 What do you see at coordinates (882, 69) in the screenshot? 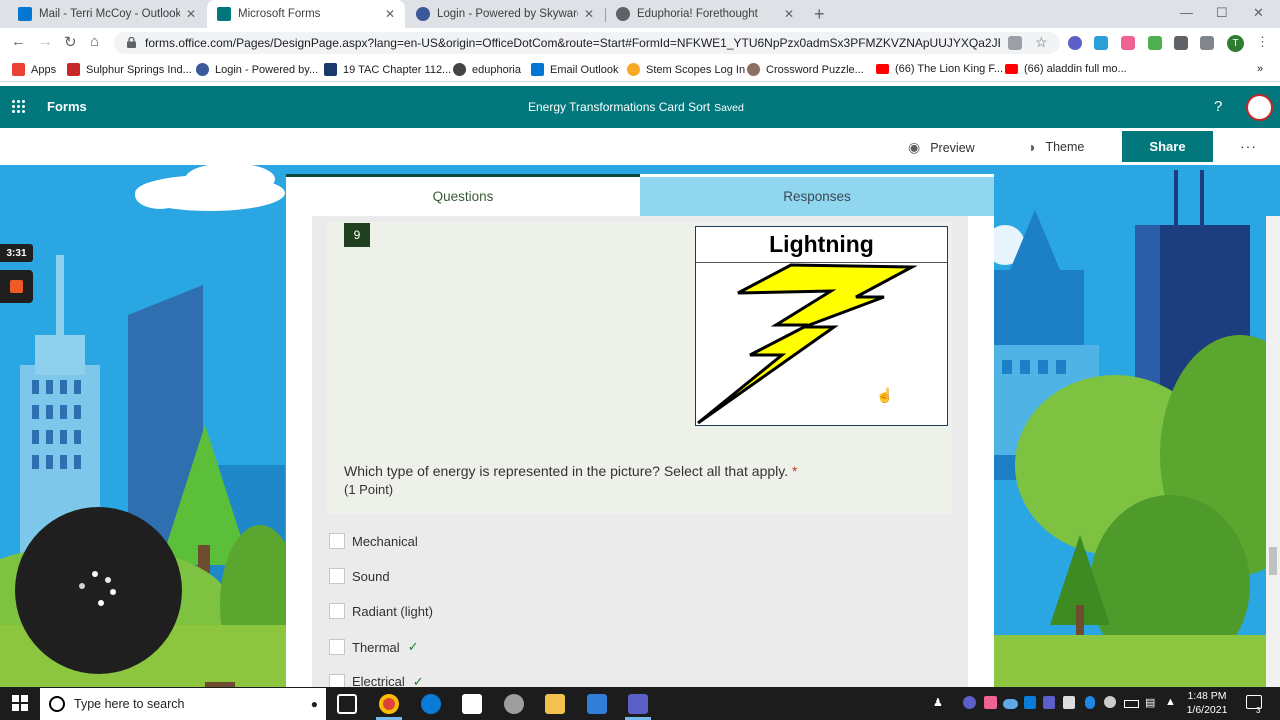
I see `youtube-icon` at bounding box center [882, 69].